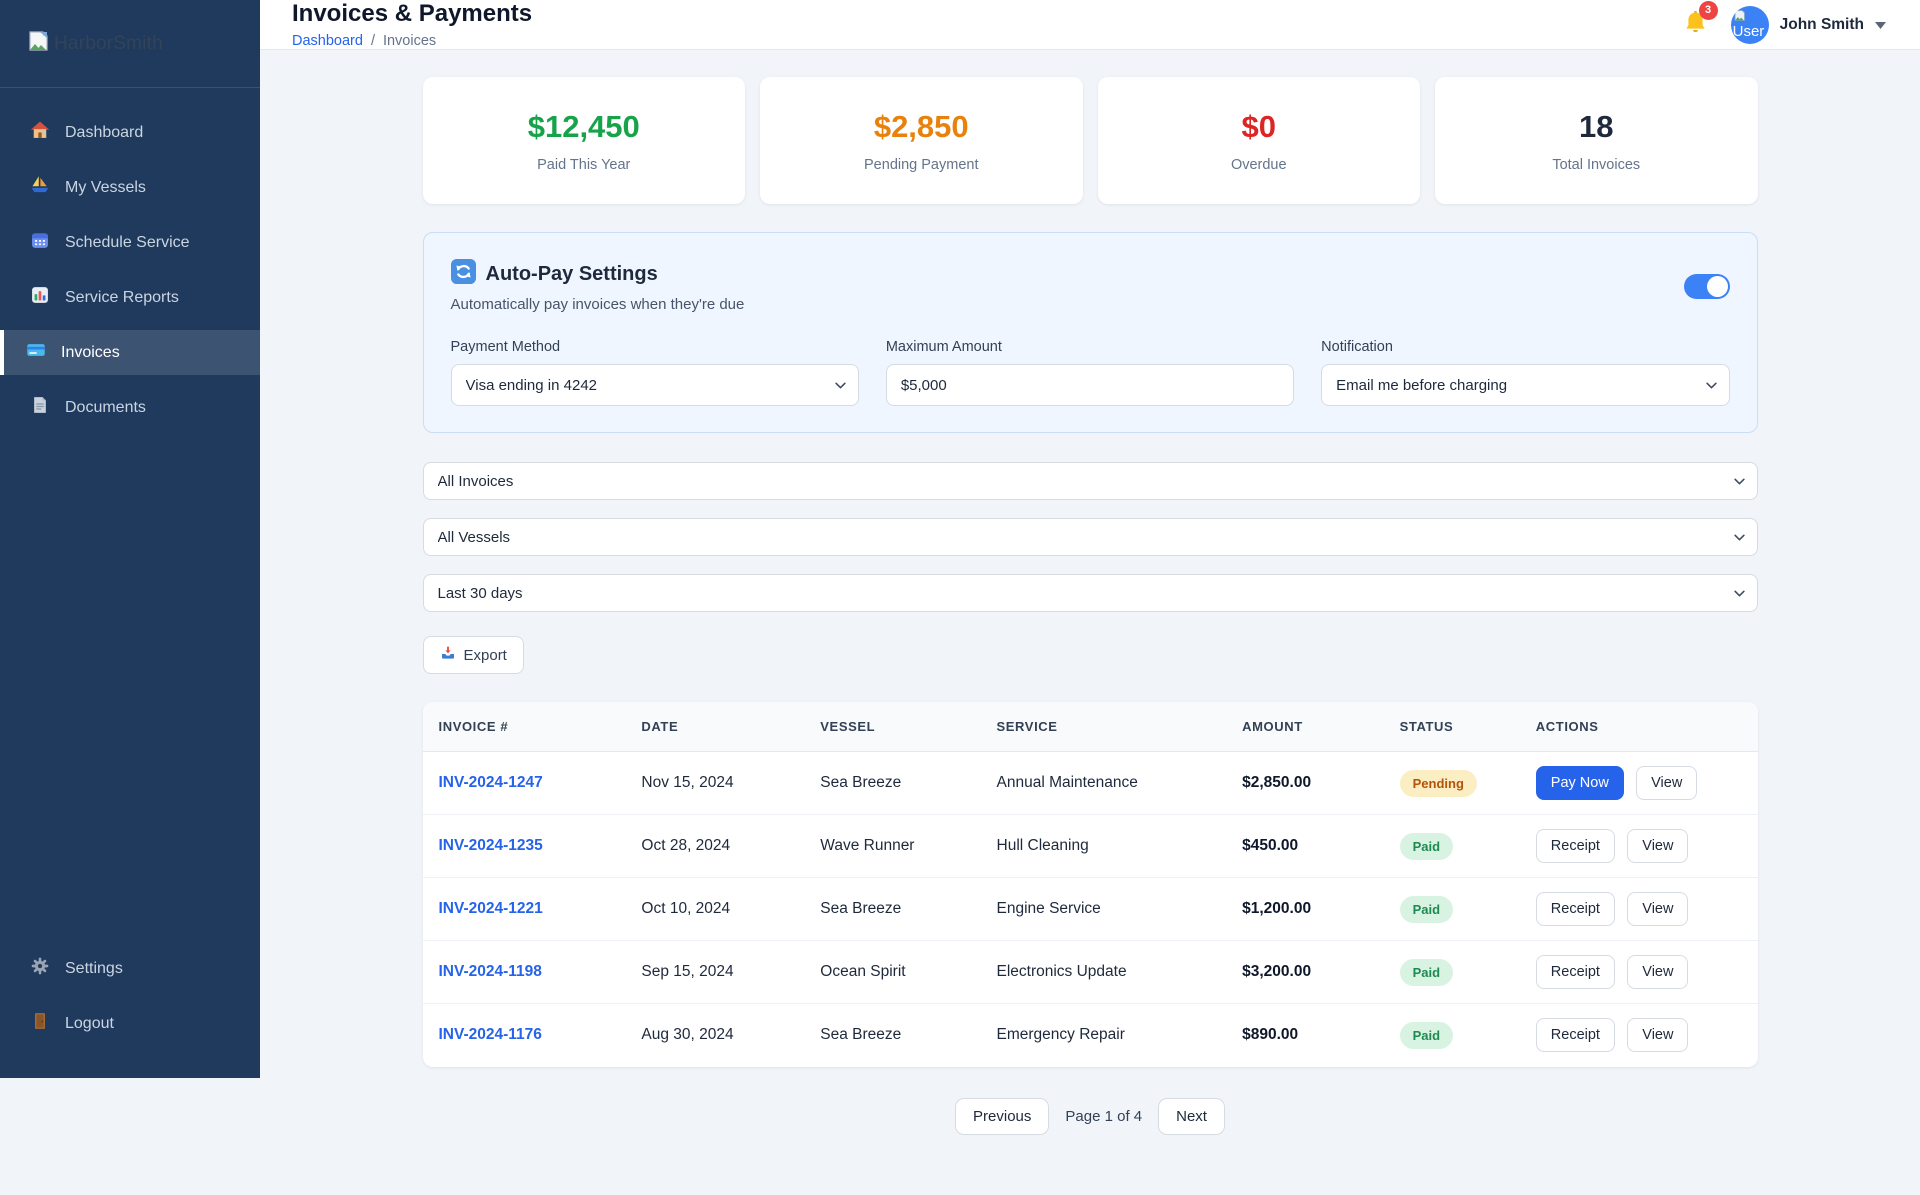 Image resolution: width=1920 pixels, height=1195 pixels. I want to click on invoice-status-filter-select: All Invoices, so click(1090, 481).